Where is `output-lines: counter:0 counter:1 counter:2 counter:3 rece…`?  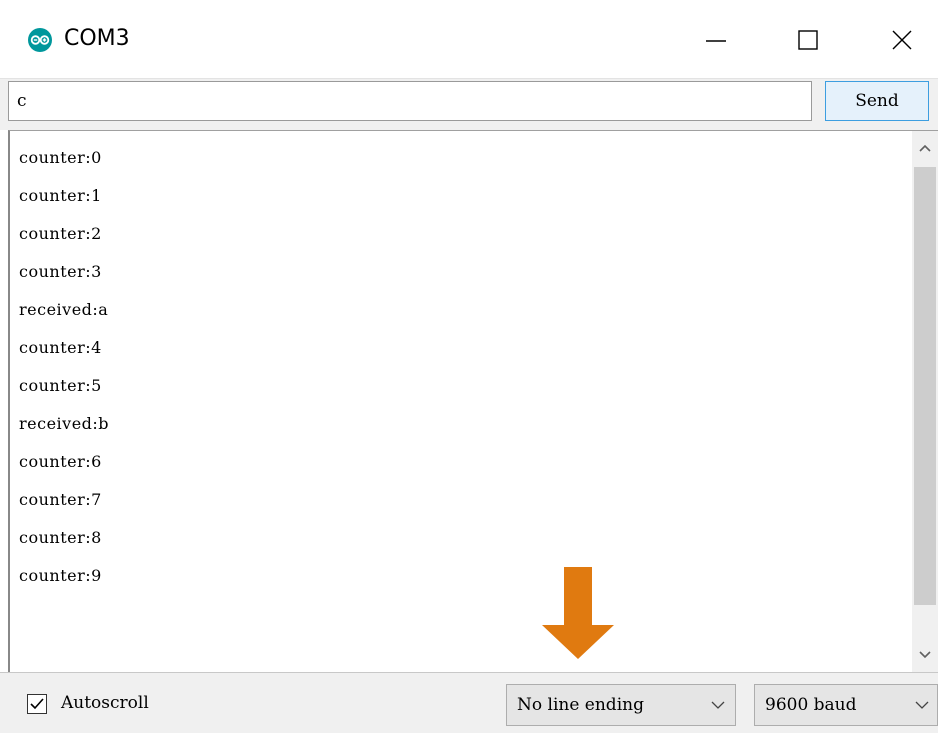 output-lines: counter:0 counter:1 counter:2 counter:3 rece… is located at coordinates (59, 372).